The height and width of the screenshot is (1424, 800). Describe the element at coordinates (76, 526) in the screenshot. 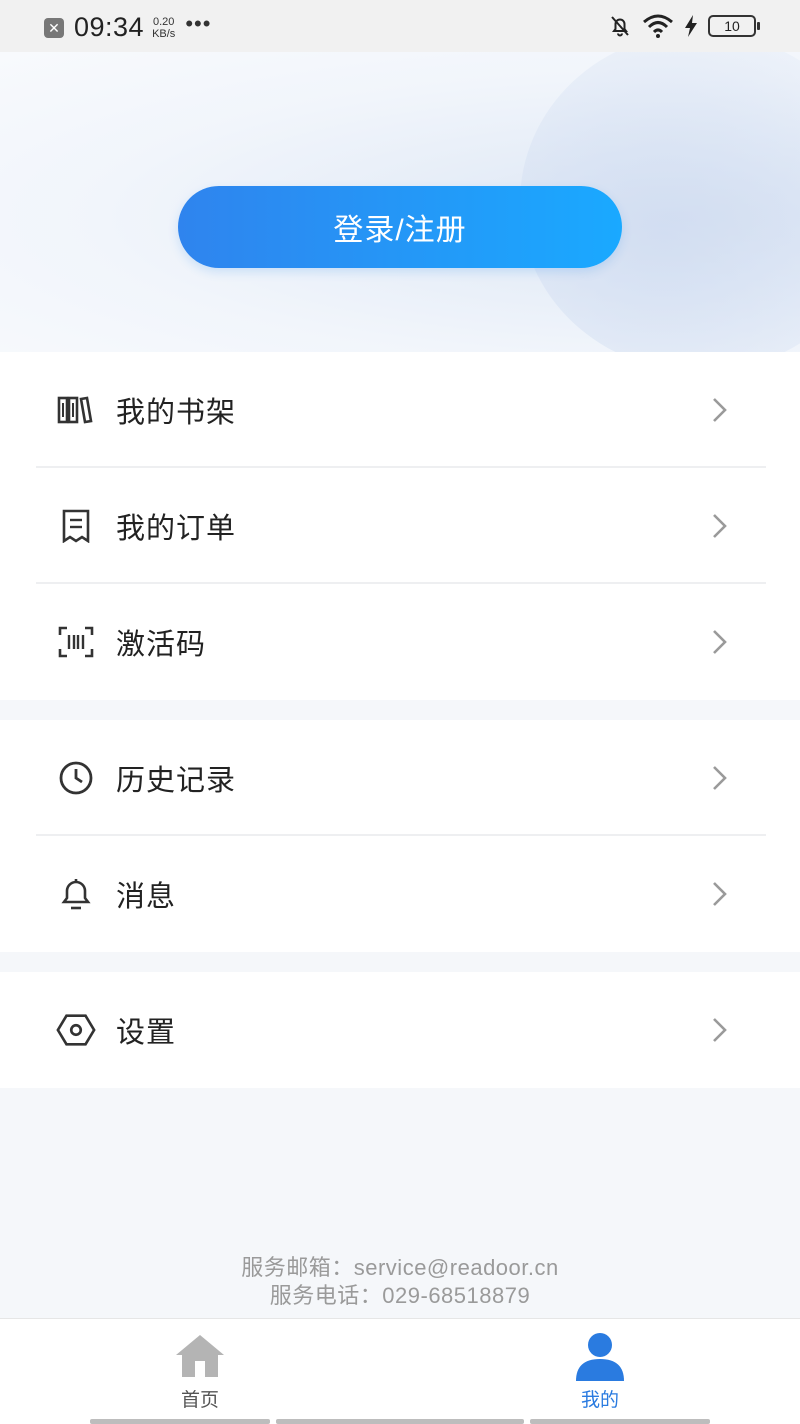

I see `order-list-icon` at that location.